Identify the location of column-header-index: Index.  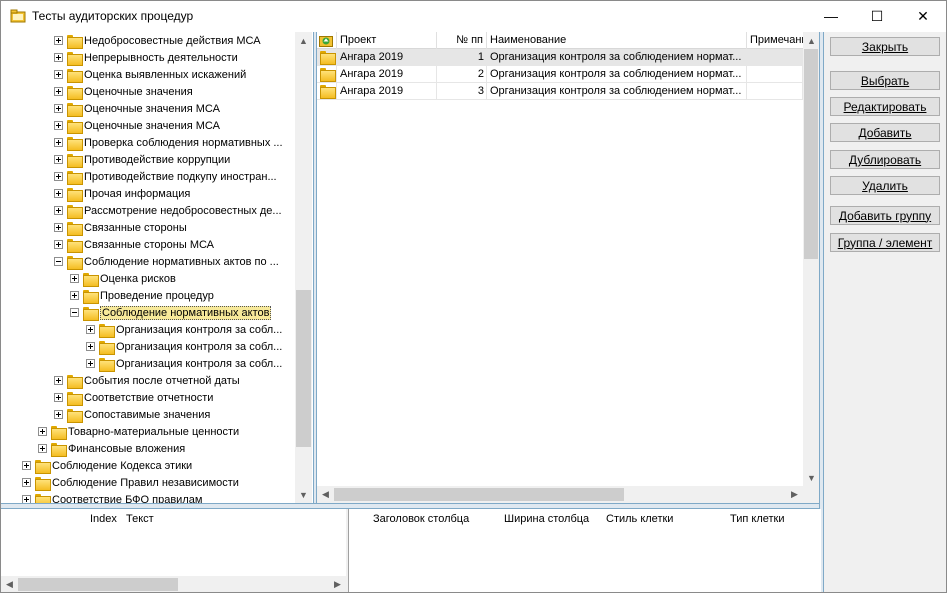
(103, 519).